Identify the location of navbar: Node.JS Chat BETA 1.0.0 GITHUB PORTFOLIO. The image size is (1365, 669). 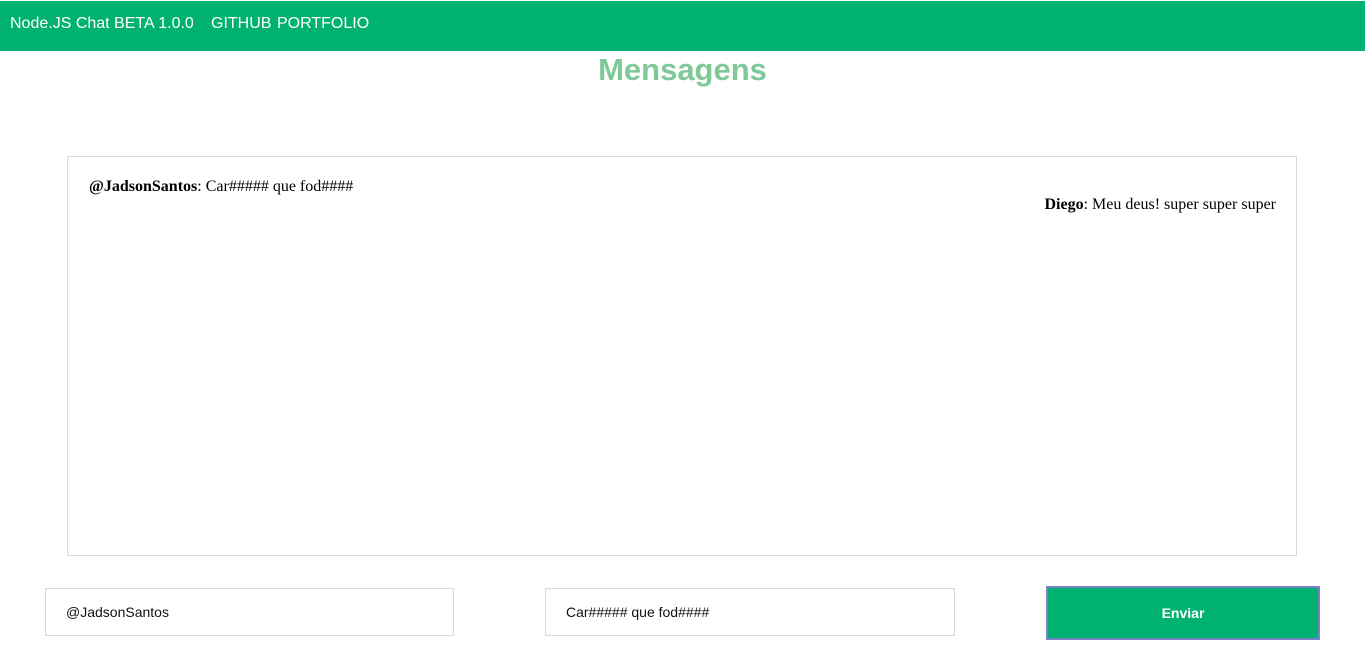
(682, 26).